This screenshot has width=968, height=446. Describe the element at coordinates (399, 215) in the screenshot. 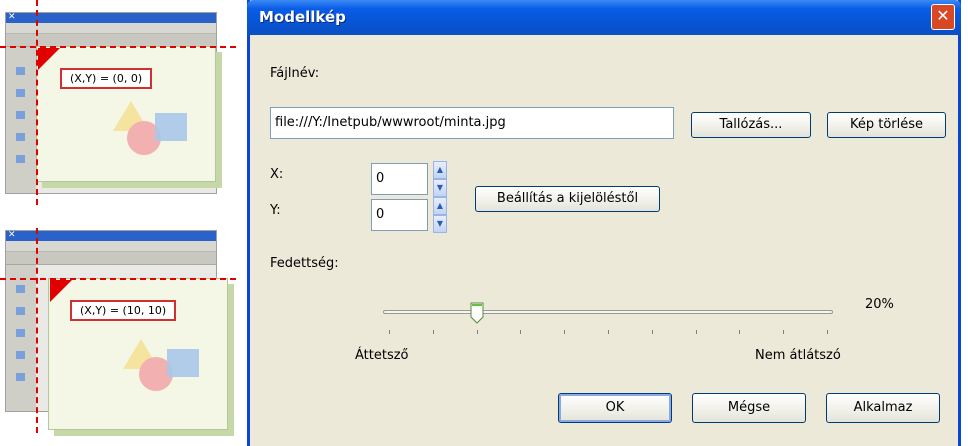

I see `y-input: 0` at that location.